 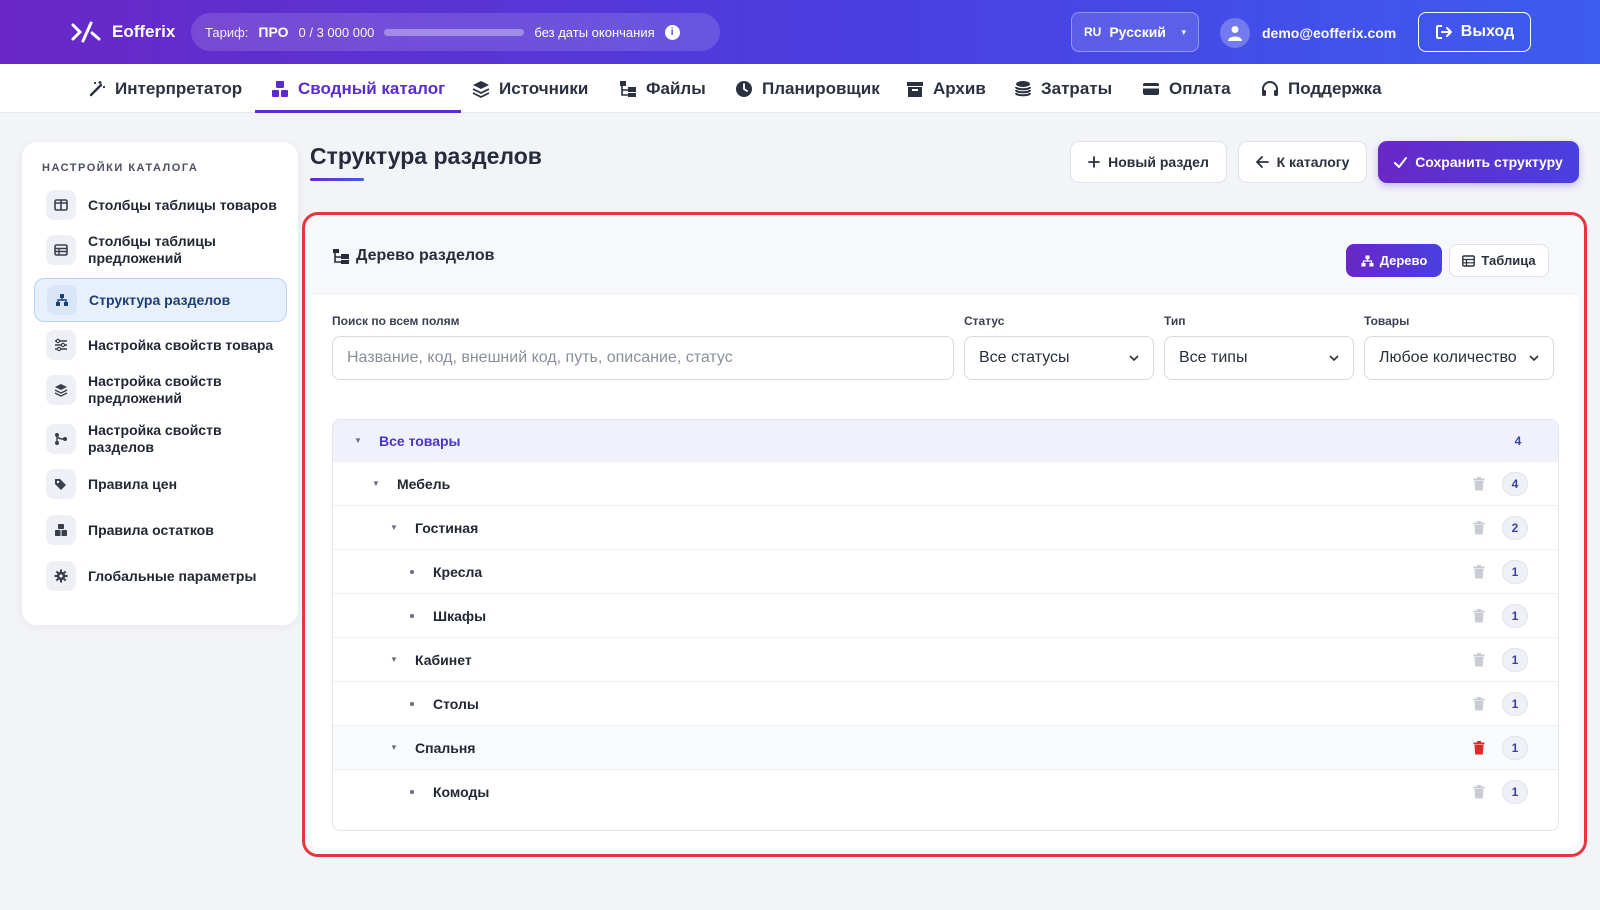 I want to click on nav-item-costs: Затраты, so click(x=1063, y=88).